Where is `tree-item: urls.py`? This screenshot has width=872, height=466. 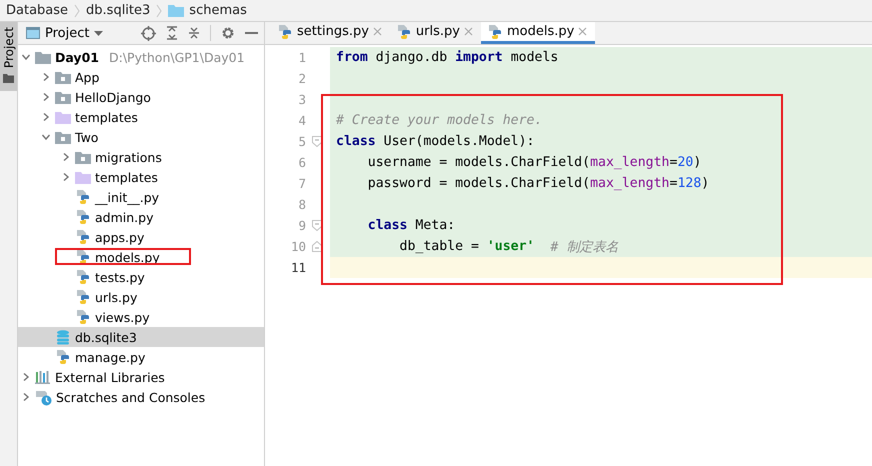
tree-item: urls.py is located at coordinates (141, 297).